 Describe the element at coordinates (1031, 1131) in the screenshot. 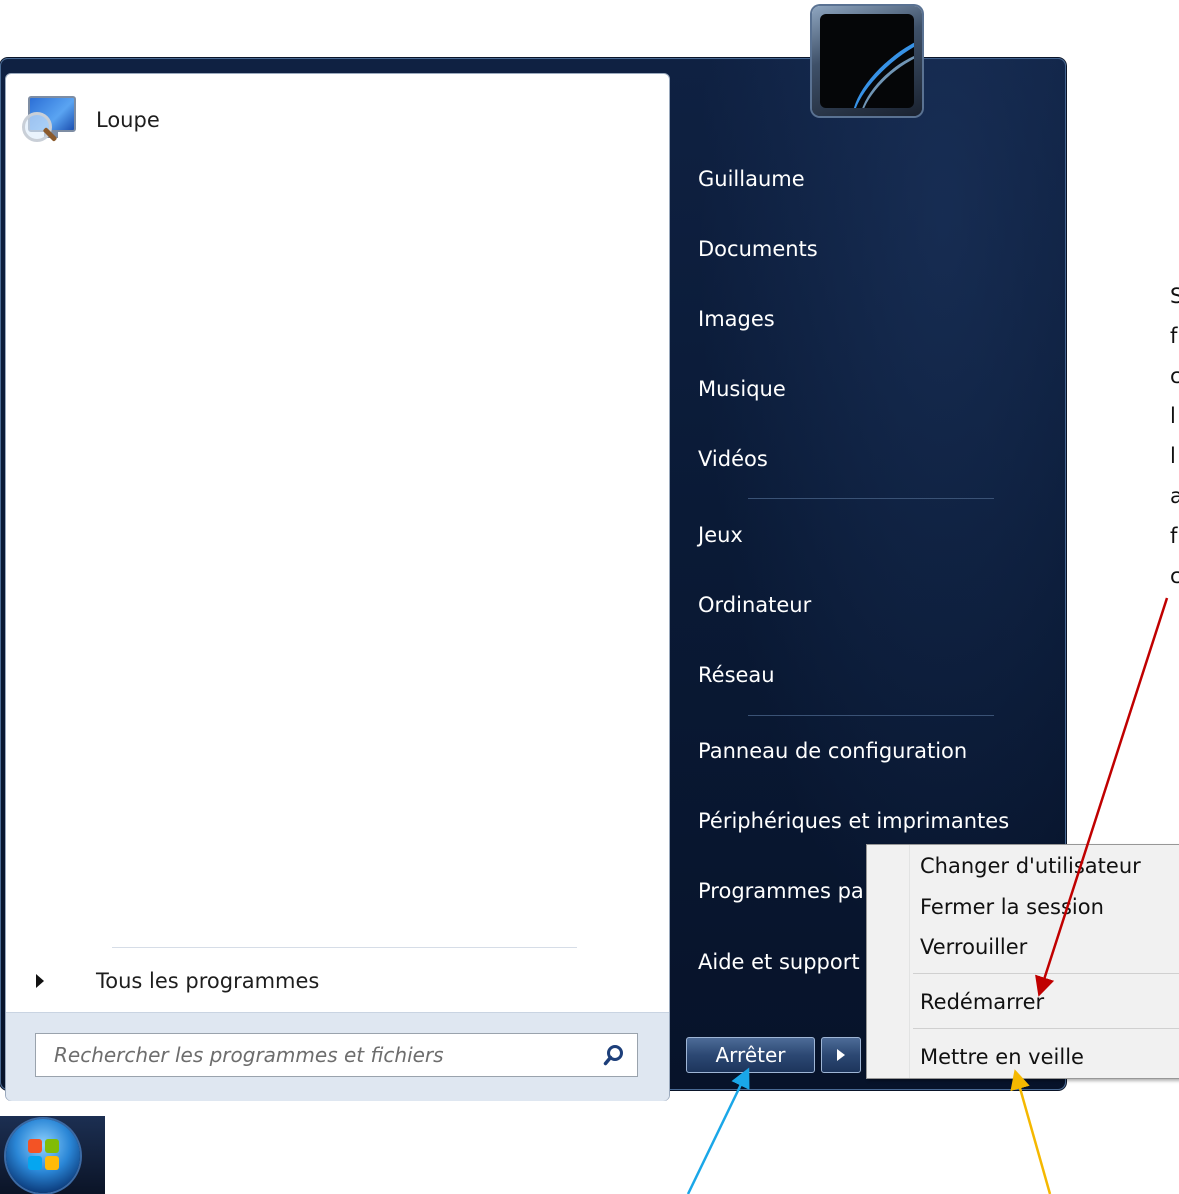

I see `yellow-arrow` at that location.